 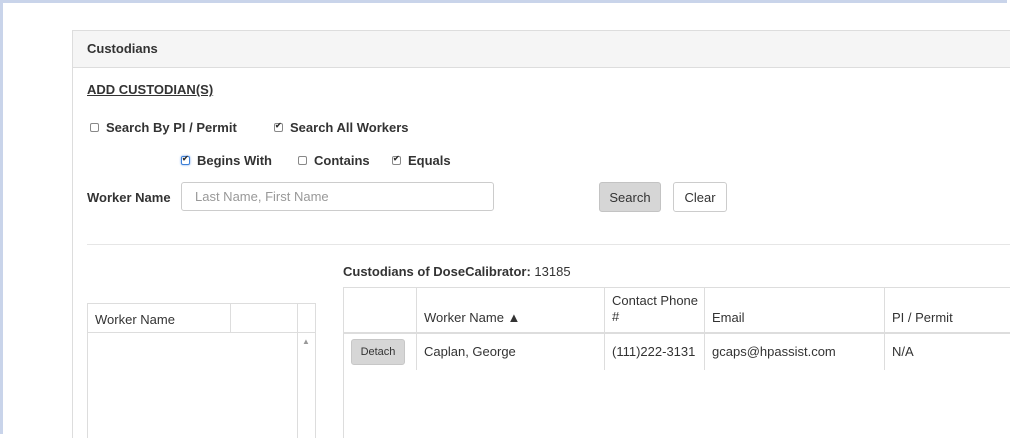 What do you see at coordinates (129, 197) in the screenshot?
I see `worker-name-label: Worker Name` at bounding box center [129, 197].